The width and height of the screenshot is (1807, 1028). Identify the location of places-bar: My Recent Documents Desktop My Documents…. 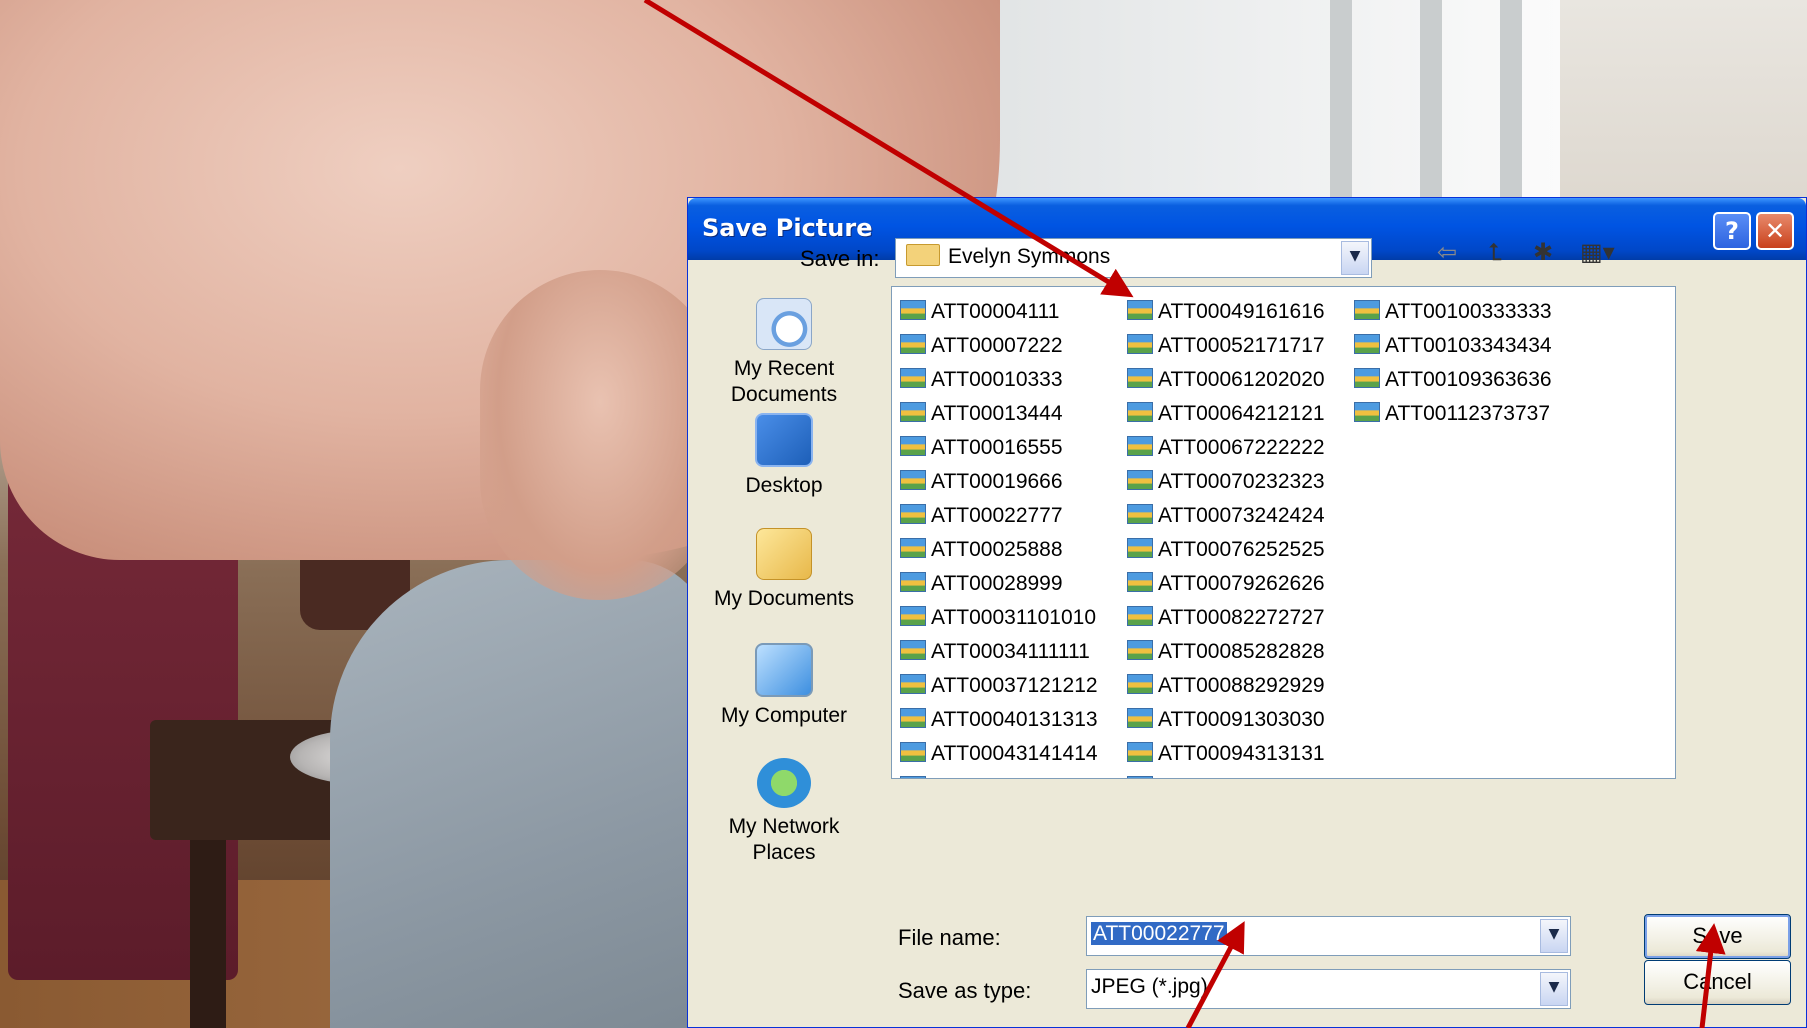
(784, 658).